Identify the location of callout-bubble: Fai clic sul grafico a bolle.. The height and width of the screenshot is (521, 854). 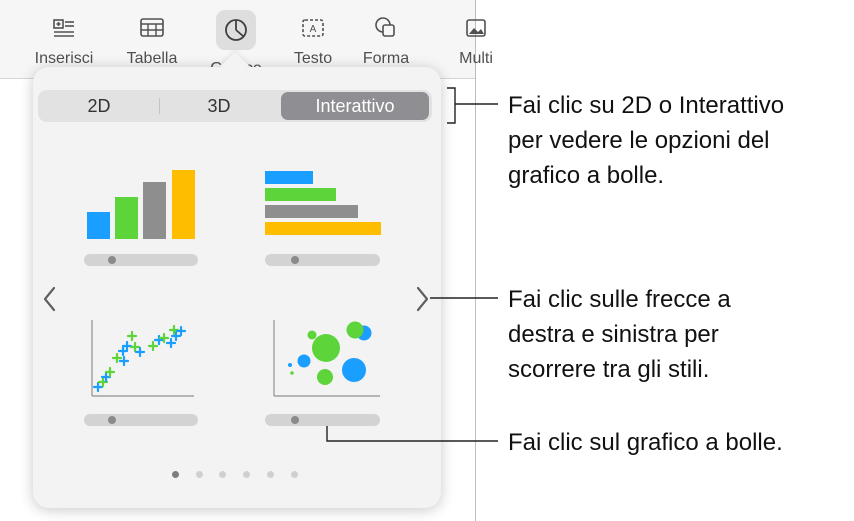
(645, 442).